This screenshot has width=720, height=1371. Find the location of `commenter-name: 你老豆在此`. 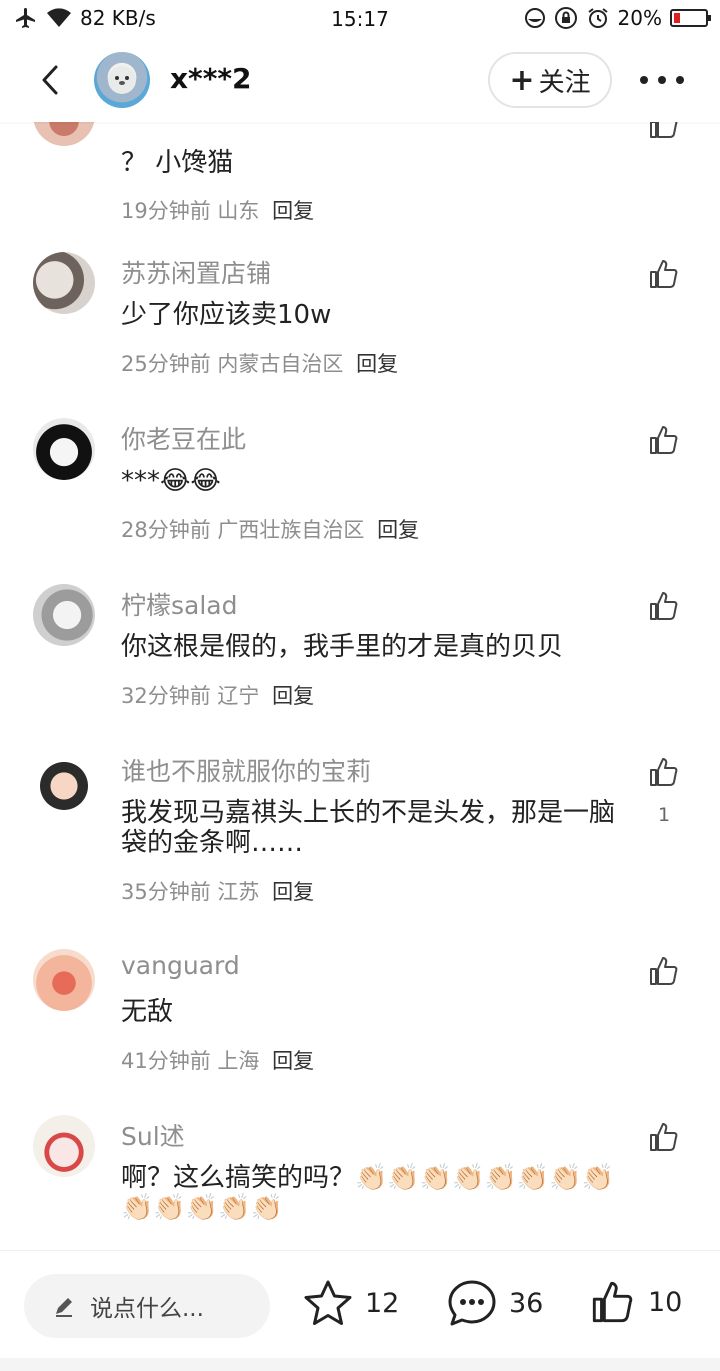

commenter-name: 你老豆在此 is located at coordinates (183, 438).